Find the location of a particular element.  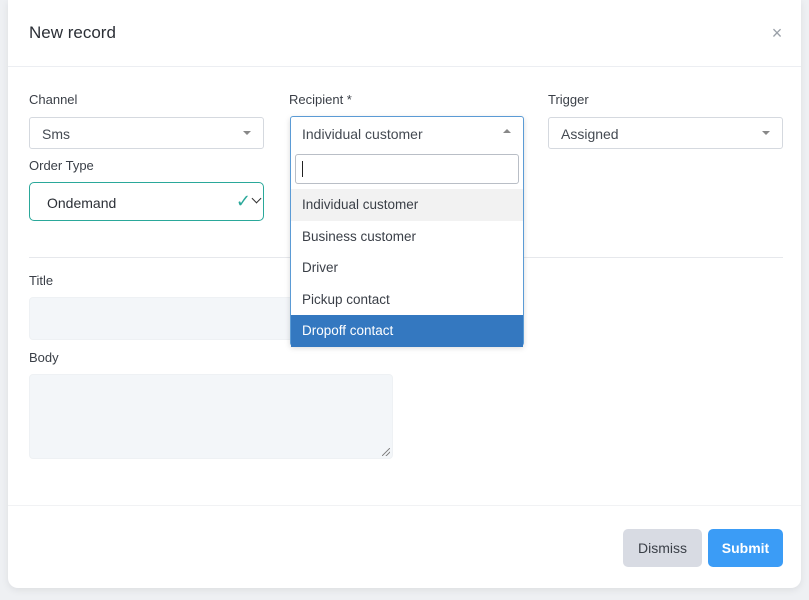

footer-divider is located at coordinates (404, 505).